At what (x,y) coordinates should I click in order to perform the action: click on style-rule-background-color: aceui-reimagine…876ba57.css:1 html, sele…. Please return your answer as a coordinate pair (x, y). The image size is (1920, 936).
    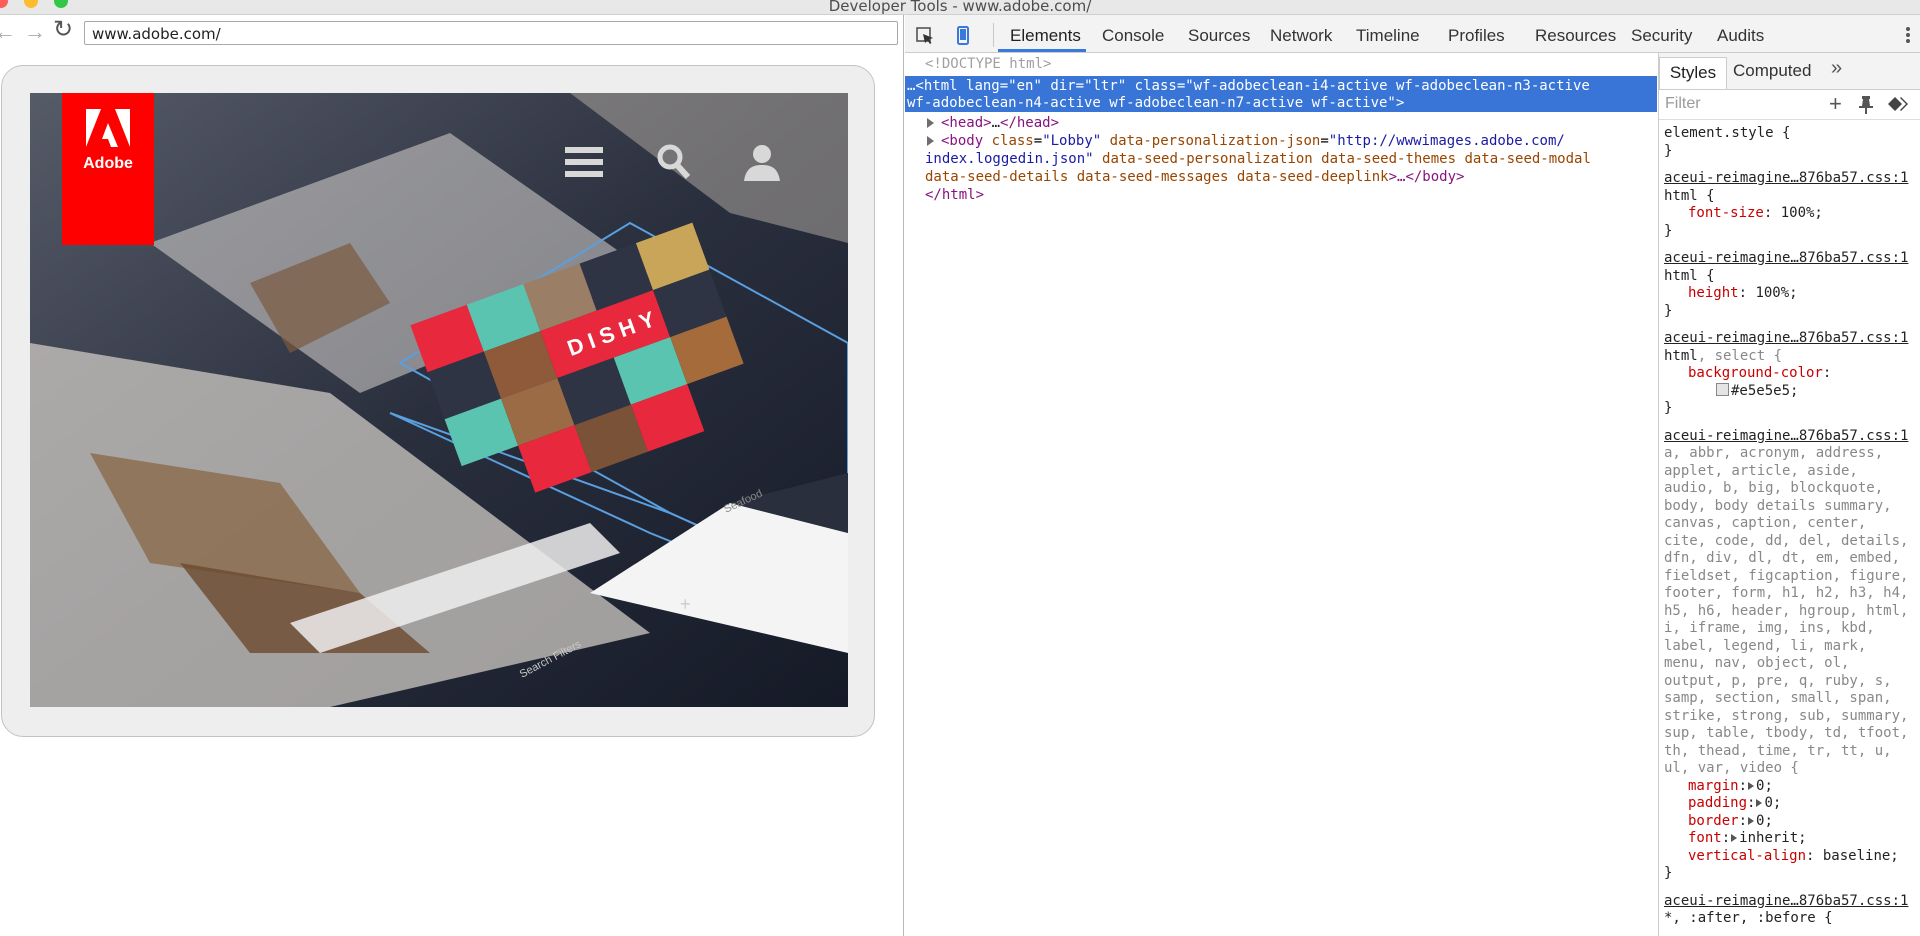
    Looking at the image, I should click on (1792, 374).